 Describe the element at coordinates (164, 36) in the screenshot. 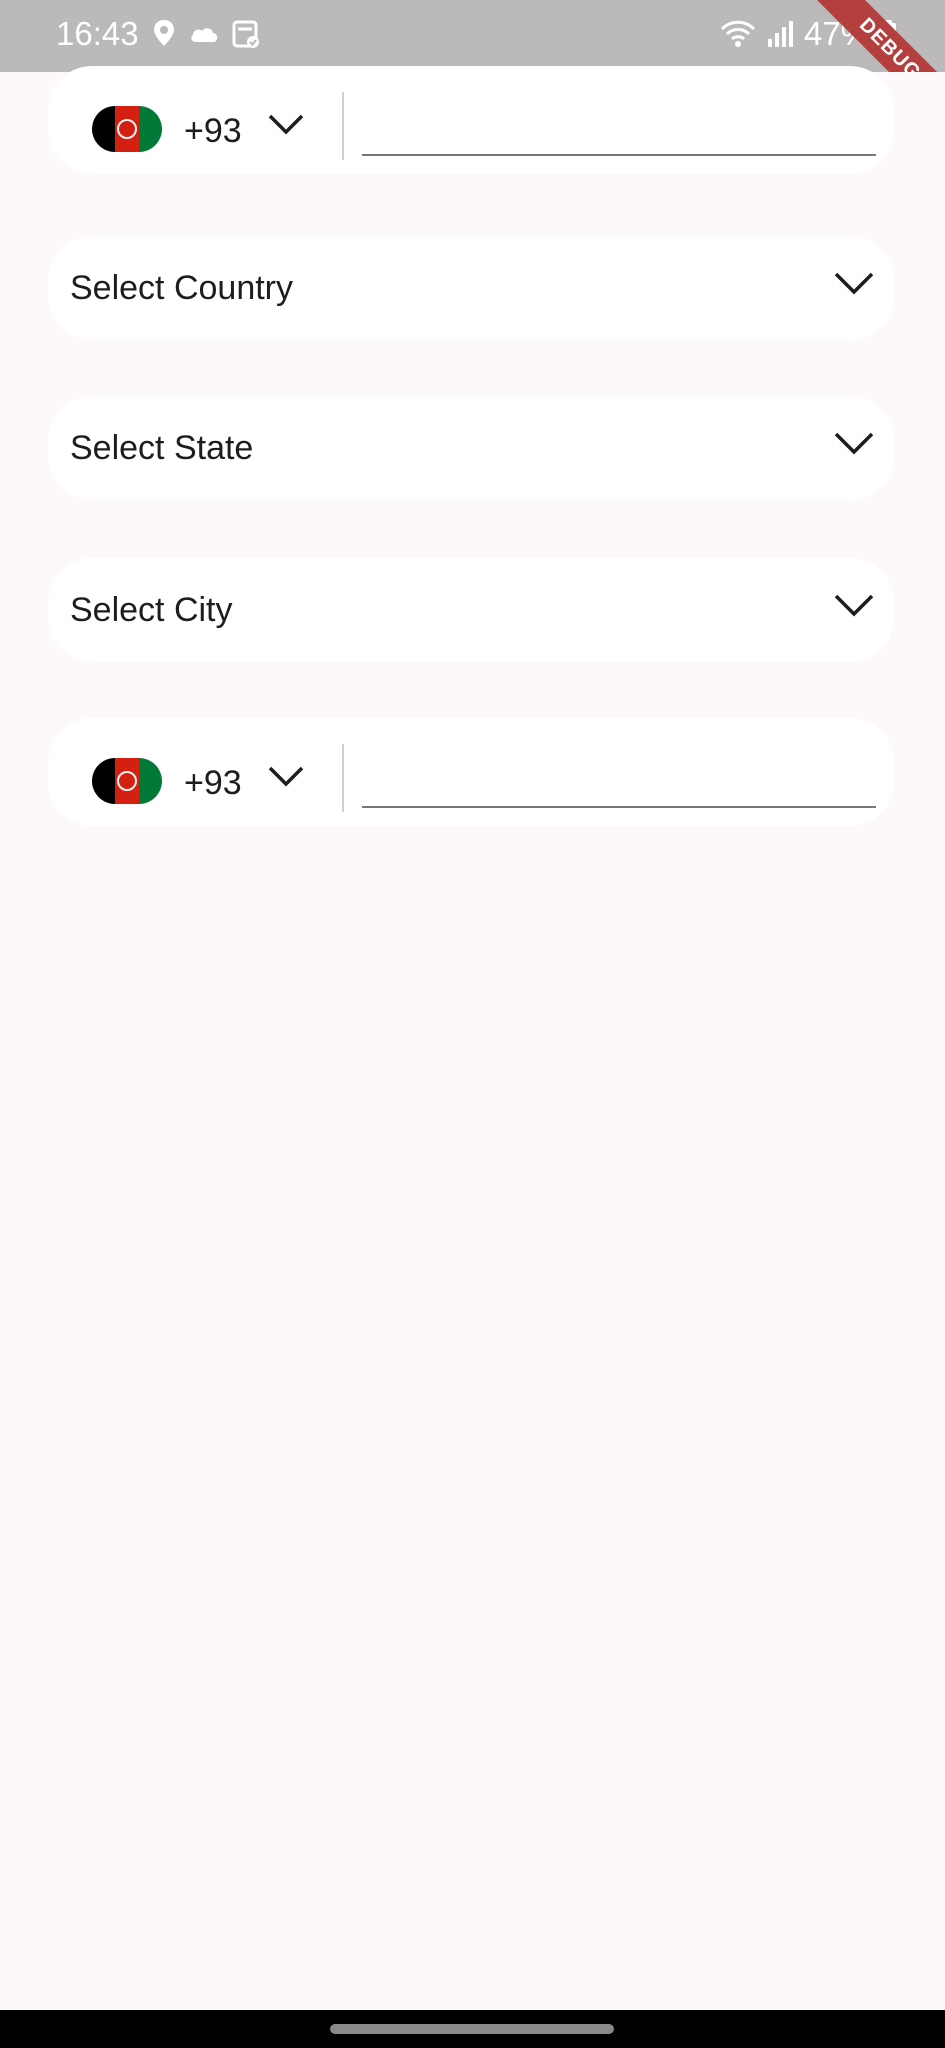

I see `location-pin-icon` at that location.